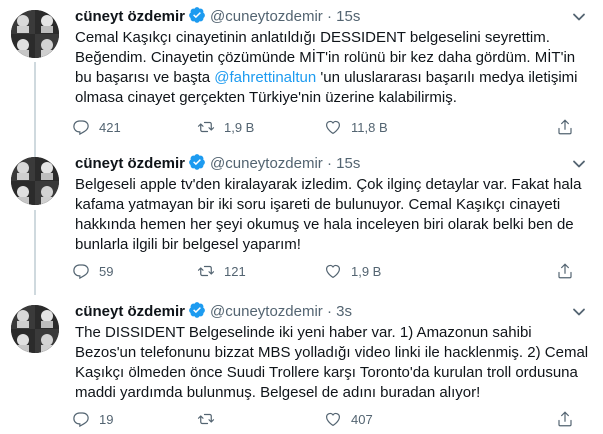 This screenshot has height=434, width=603. Describe the element at coordinates (348, 420) in the screenshot. I see `like-button: 407` at that location.